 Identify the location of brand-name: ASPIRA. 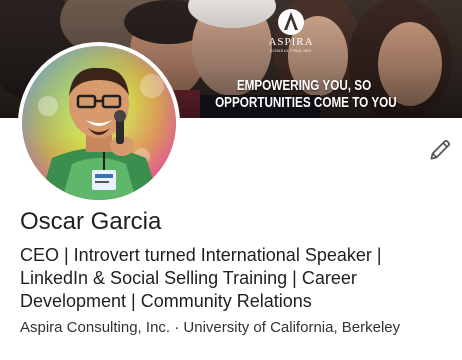
(291, 42).